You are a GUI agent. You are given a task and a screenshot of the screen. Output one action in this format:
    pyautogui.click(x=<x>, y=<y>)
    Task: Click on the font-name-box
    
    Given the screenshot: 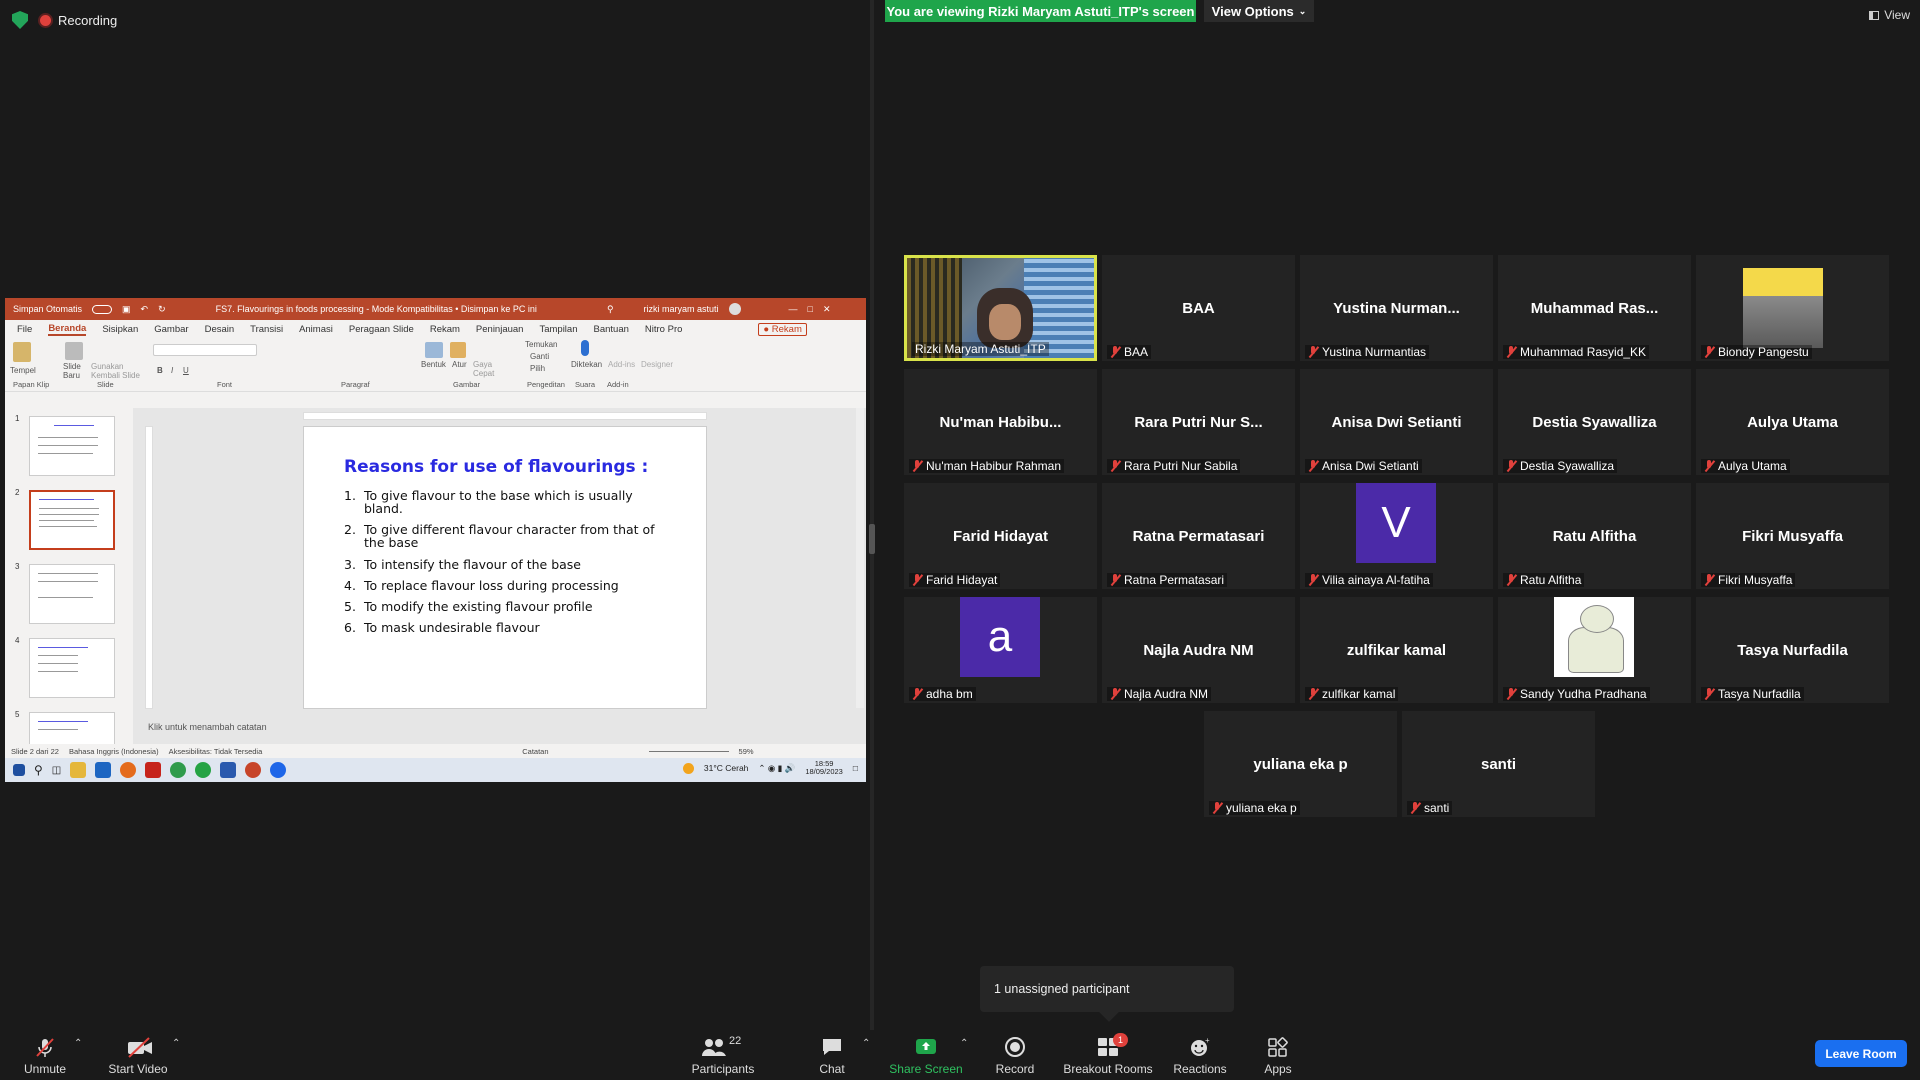 What is the action you would take?
    pyautogui.click(x=205, y=350)
    